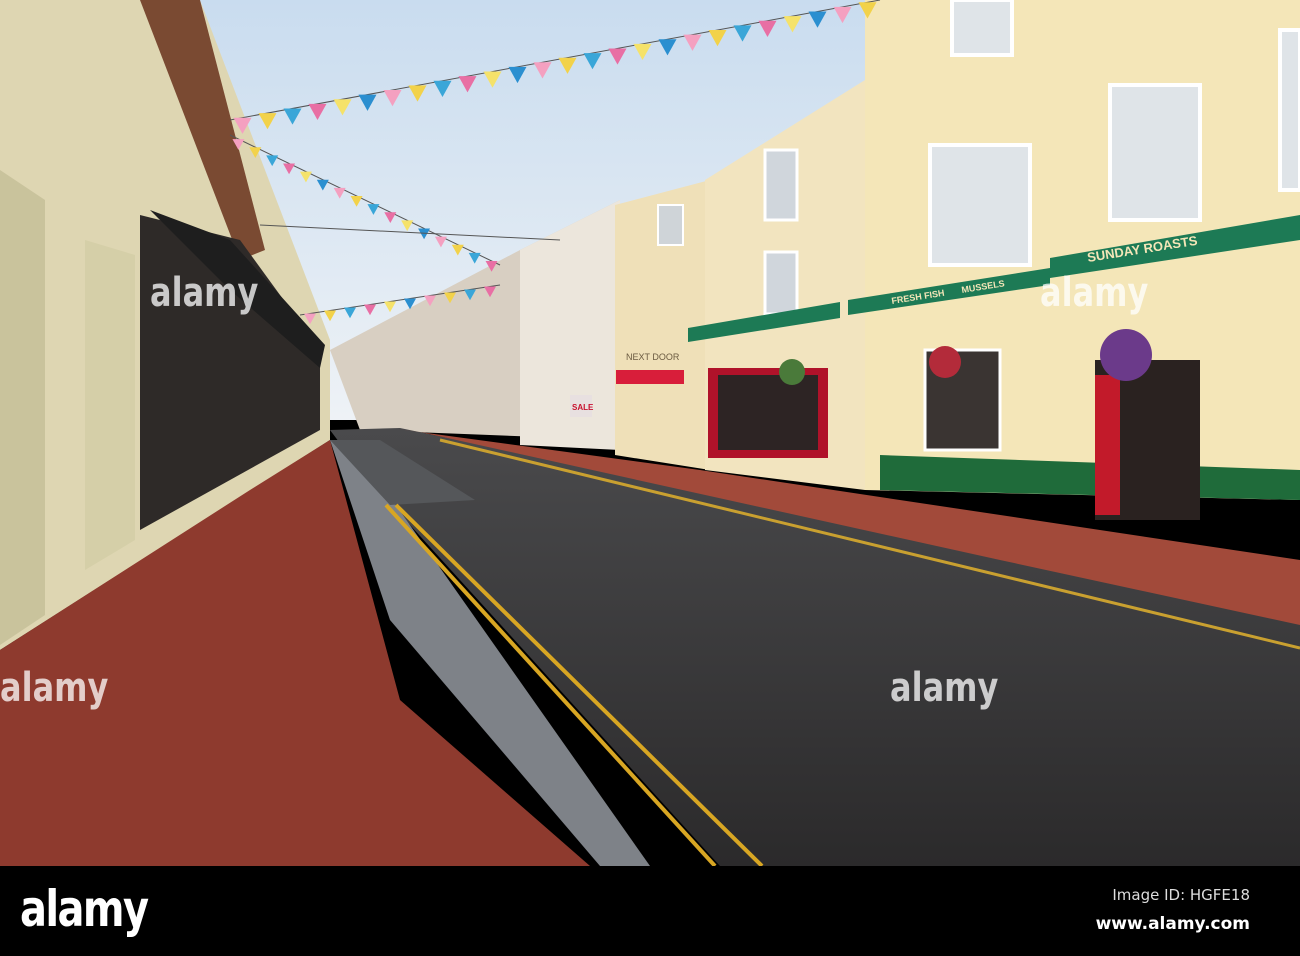  Describe the element at coordinates (84, 909) in the screenshot. I see `alamy-logo: alamy` at that location.